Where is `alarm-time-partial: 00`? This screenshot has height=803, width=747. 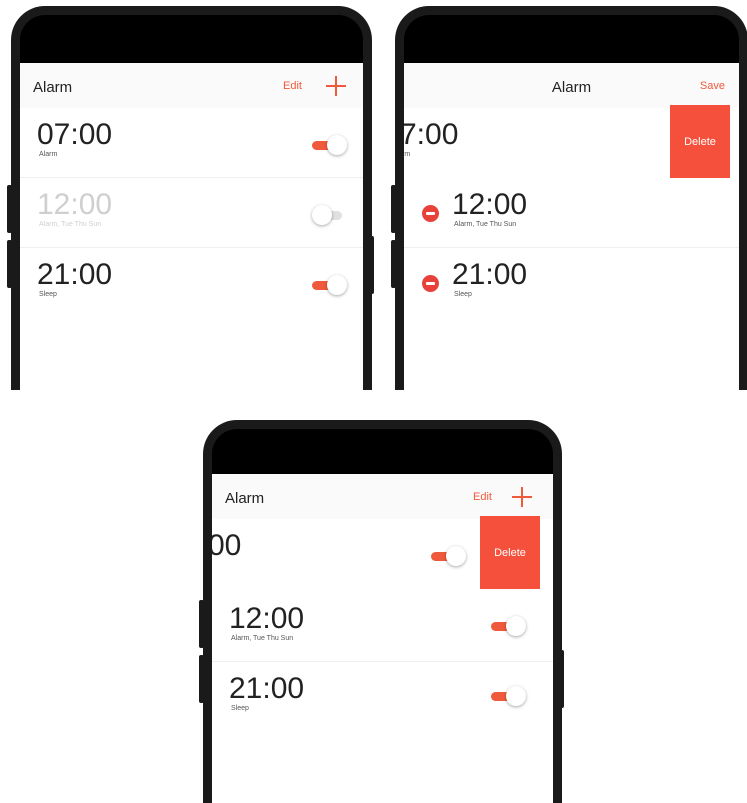
alarm-time-partial: 00 is located at coordinates (227, 545).